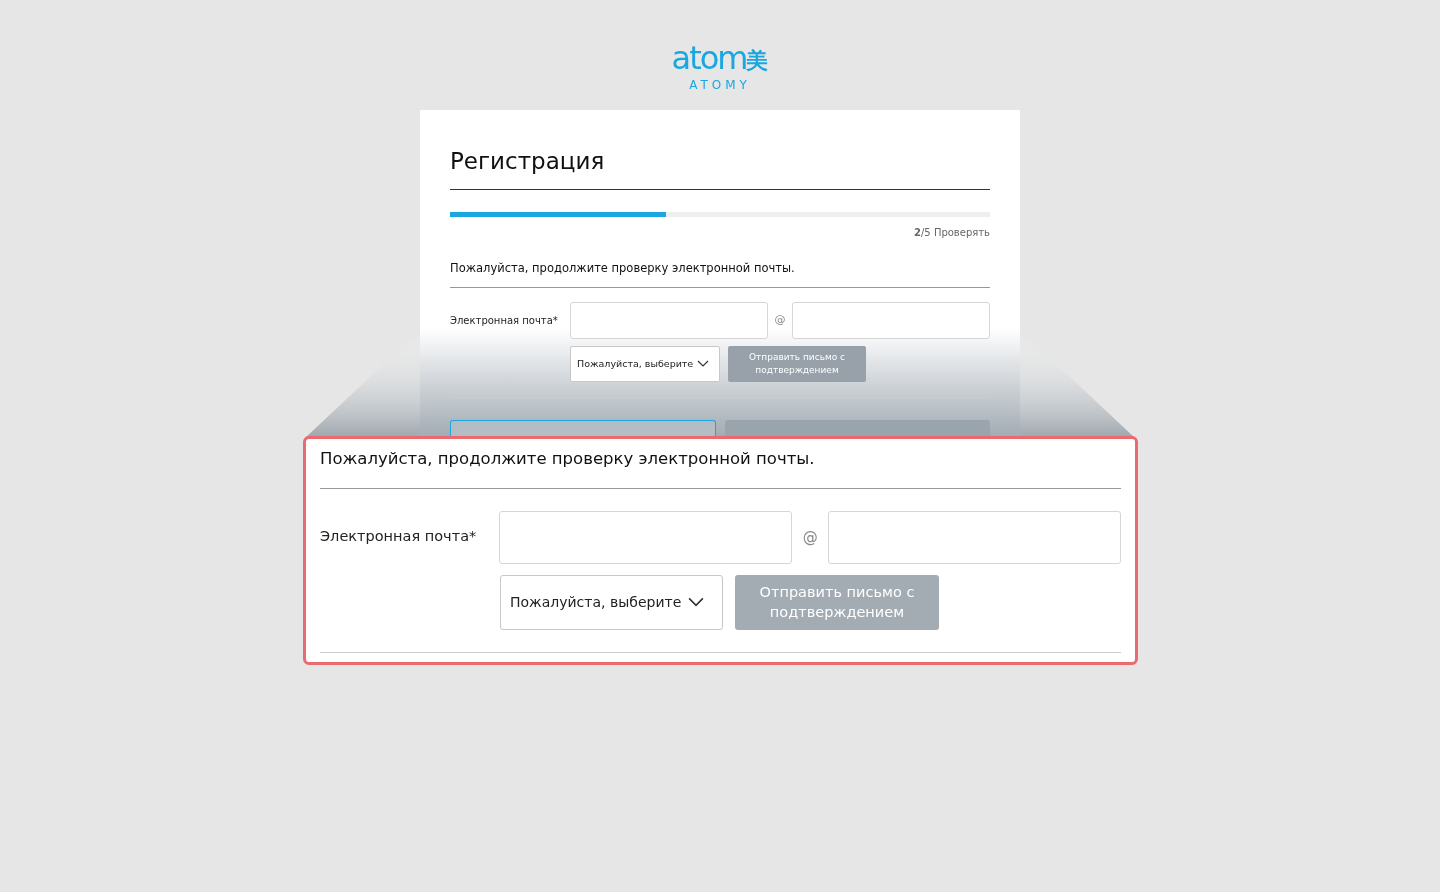  Describe the element at coordinates (952, 232) in the screenshot. I see `step-indicator: 2/5 Проверять` at that location.